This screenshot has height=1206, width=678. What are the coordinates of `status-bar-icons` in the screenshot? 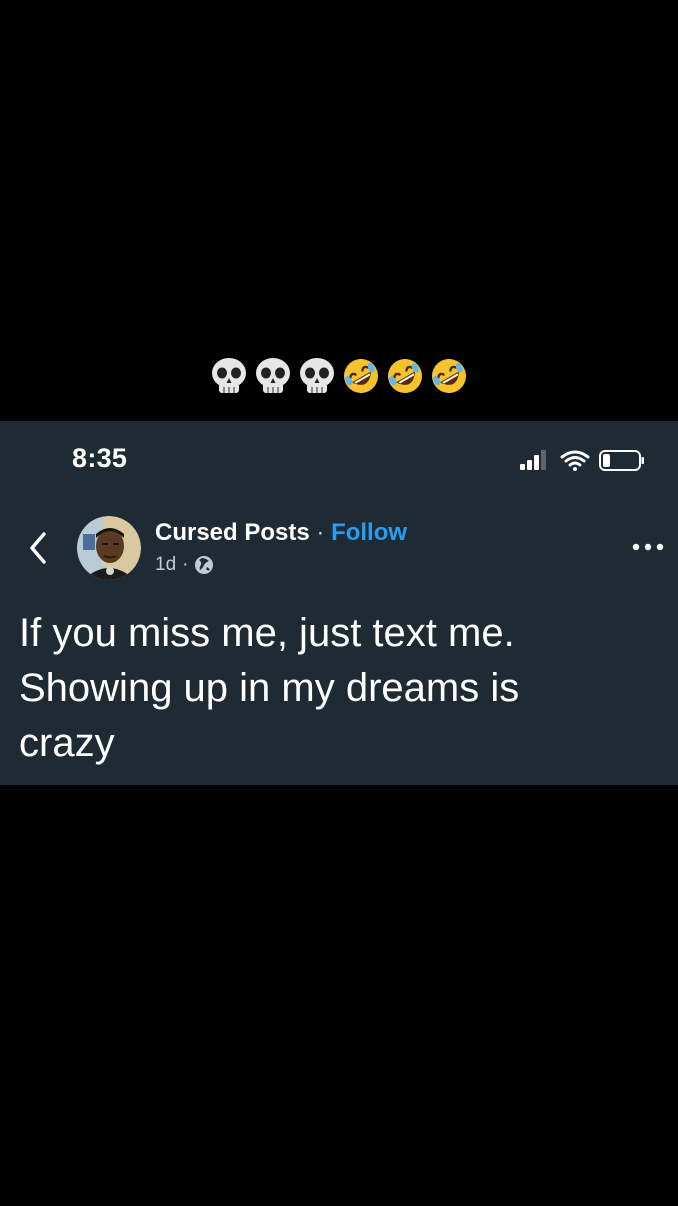 It's located at (582, 460).